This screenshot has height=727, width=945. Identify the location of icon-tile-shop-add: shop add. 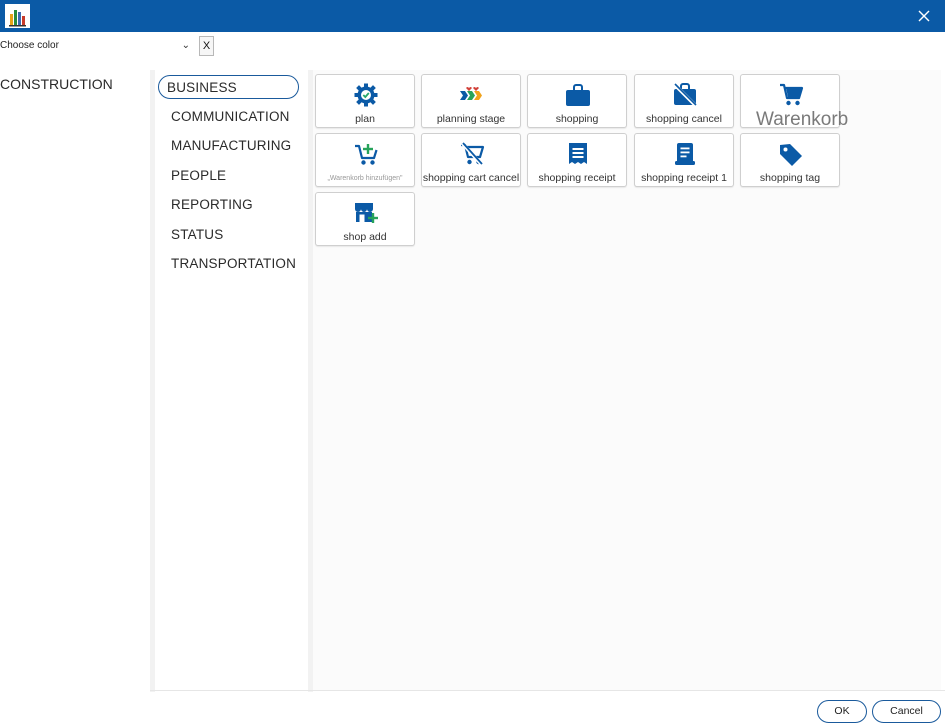
(365, 219).